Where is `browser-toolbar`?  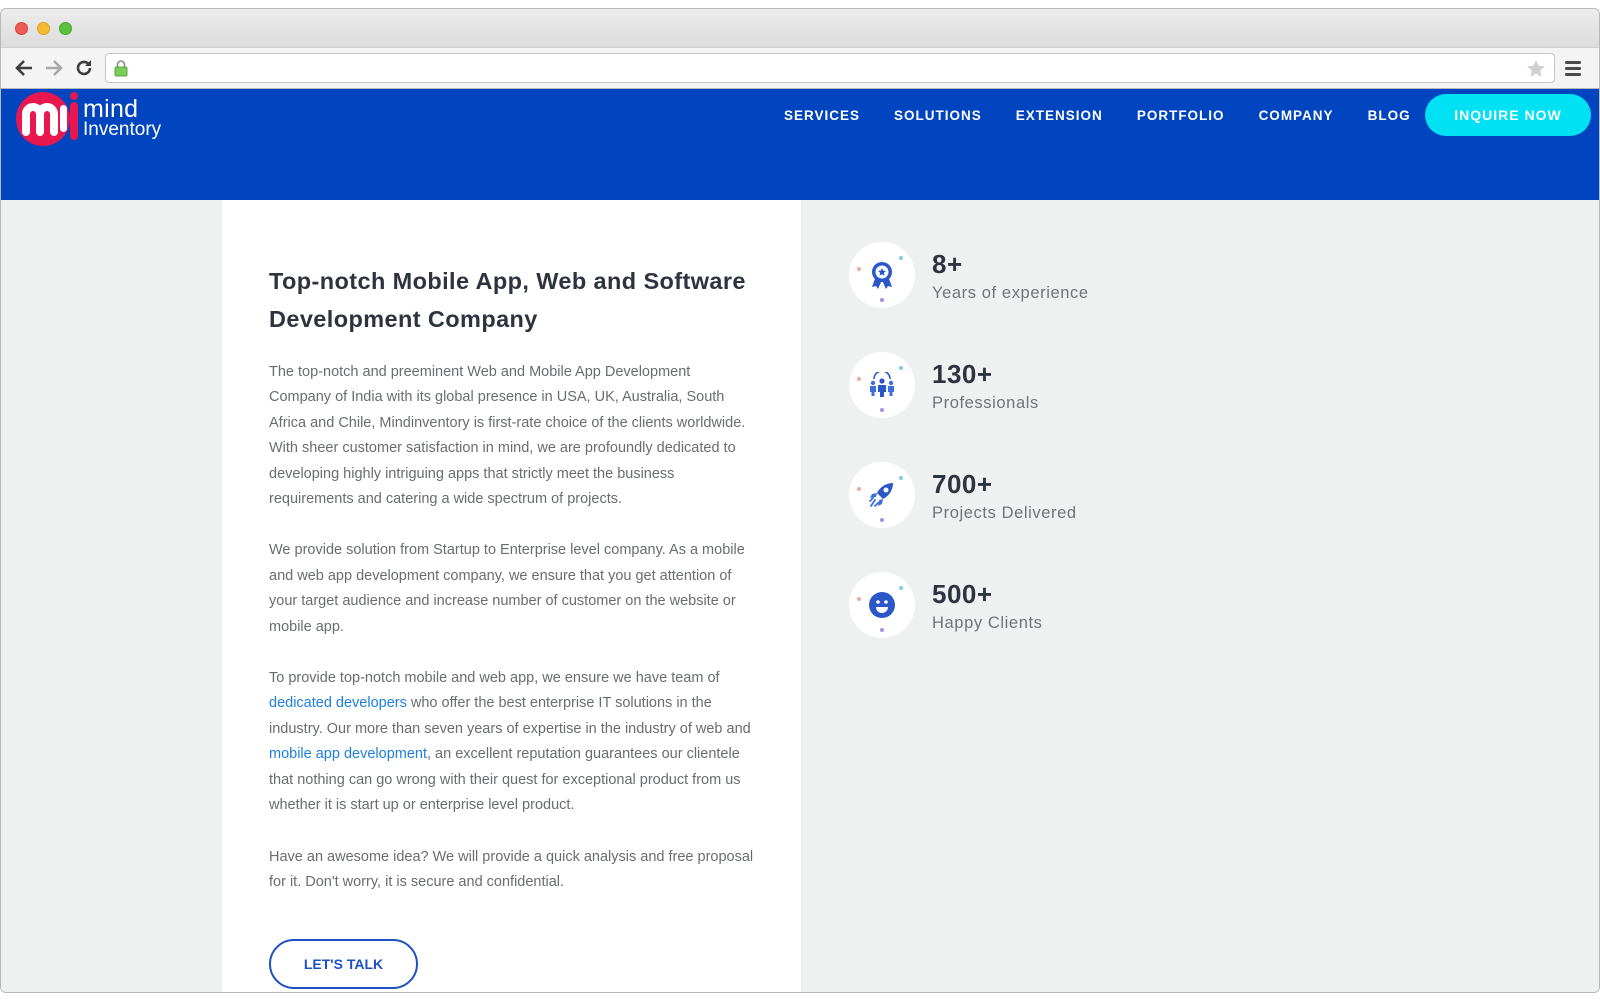
browser-toolbar is located at coordinates (800, 68).